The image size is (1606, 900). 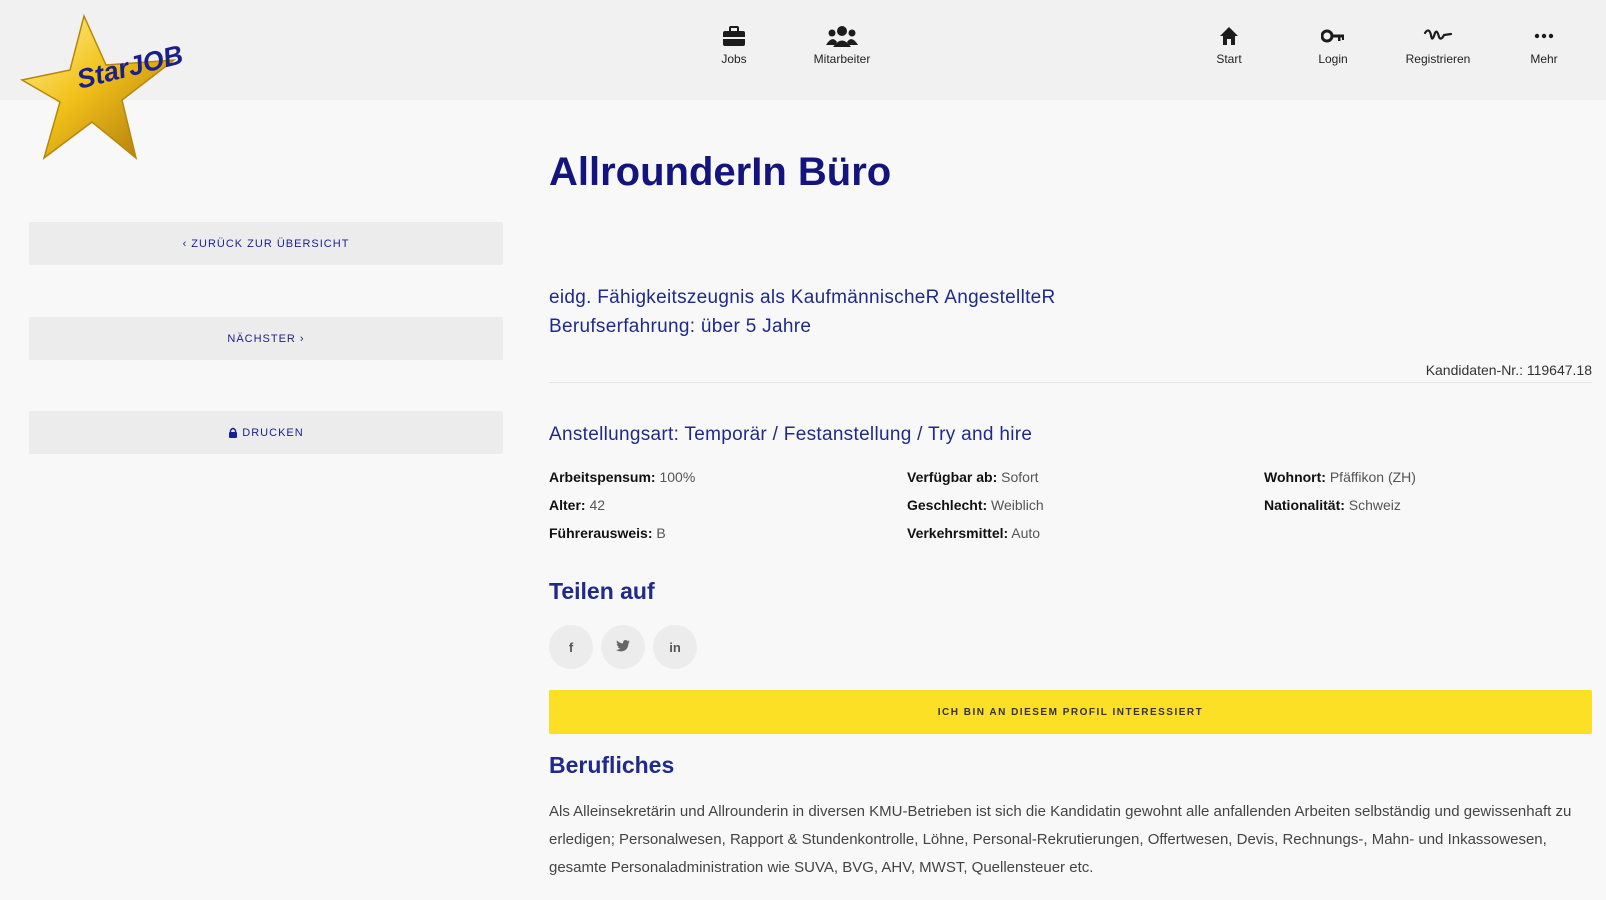 I want to click on briefcase-icon, so click(x=734, y=36).